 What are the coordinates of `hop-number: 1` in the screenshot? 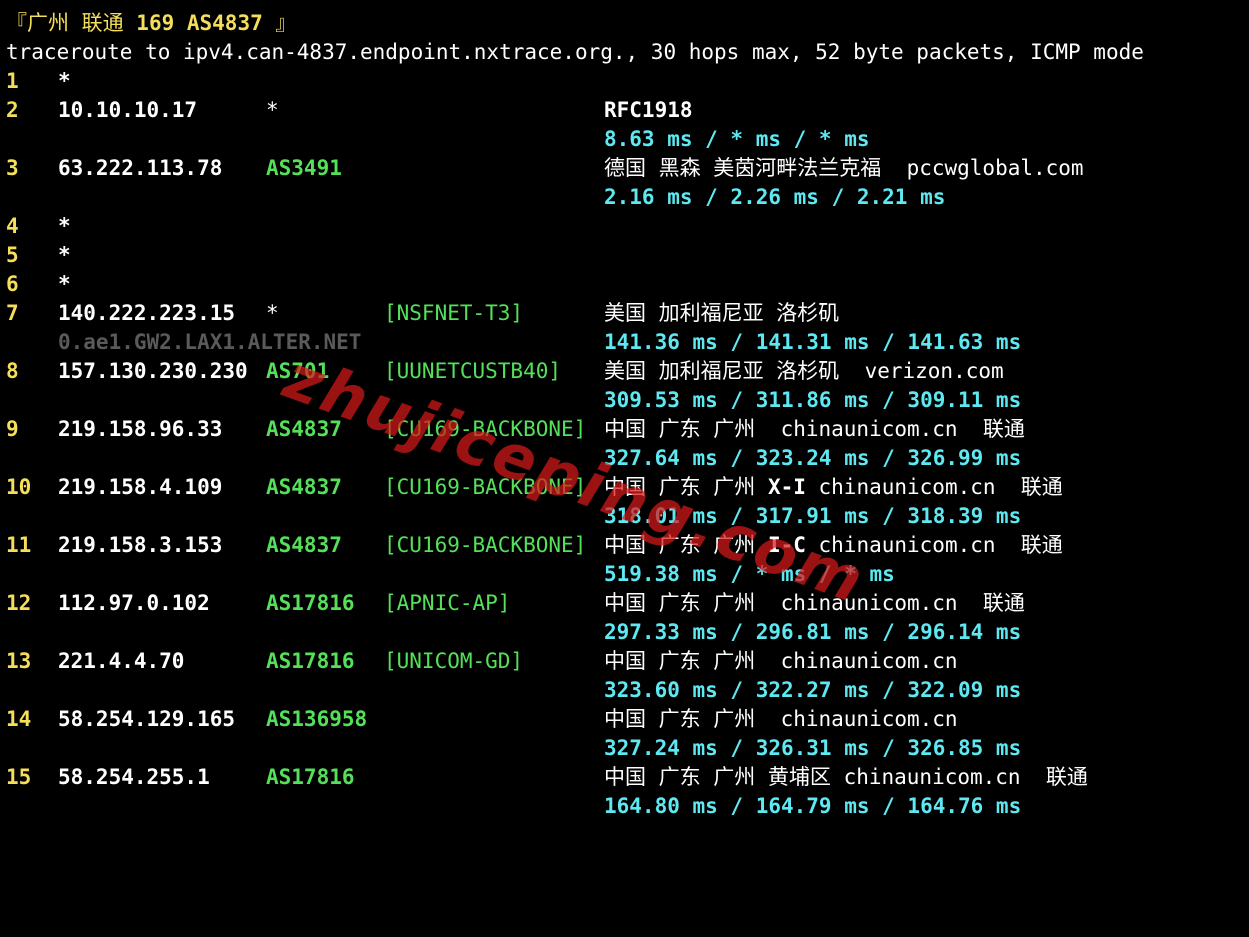 It's located at (12, 81).